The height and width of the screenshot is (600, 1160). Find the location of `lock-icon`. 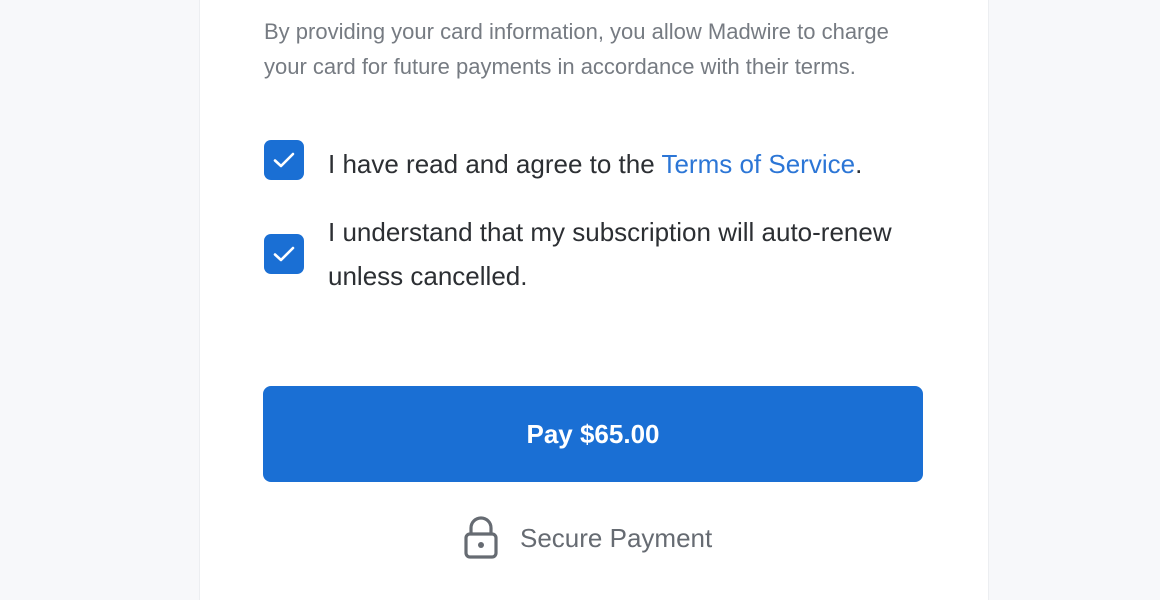

lock-icon is located at coordinates (481, 537).